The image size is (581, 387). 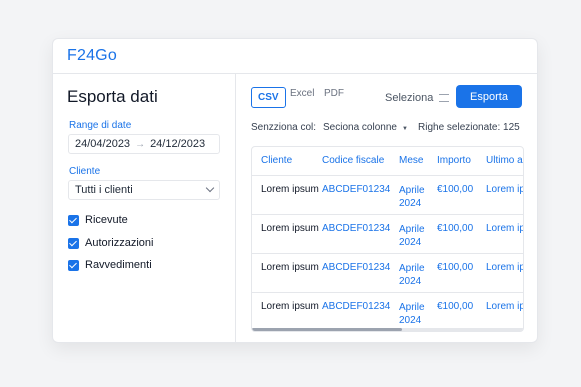 I want to click on format-tab-csv: CSV, so click(x=268, y=97).